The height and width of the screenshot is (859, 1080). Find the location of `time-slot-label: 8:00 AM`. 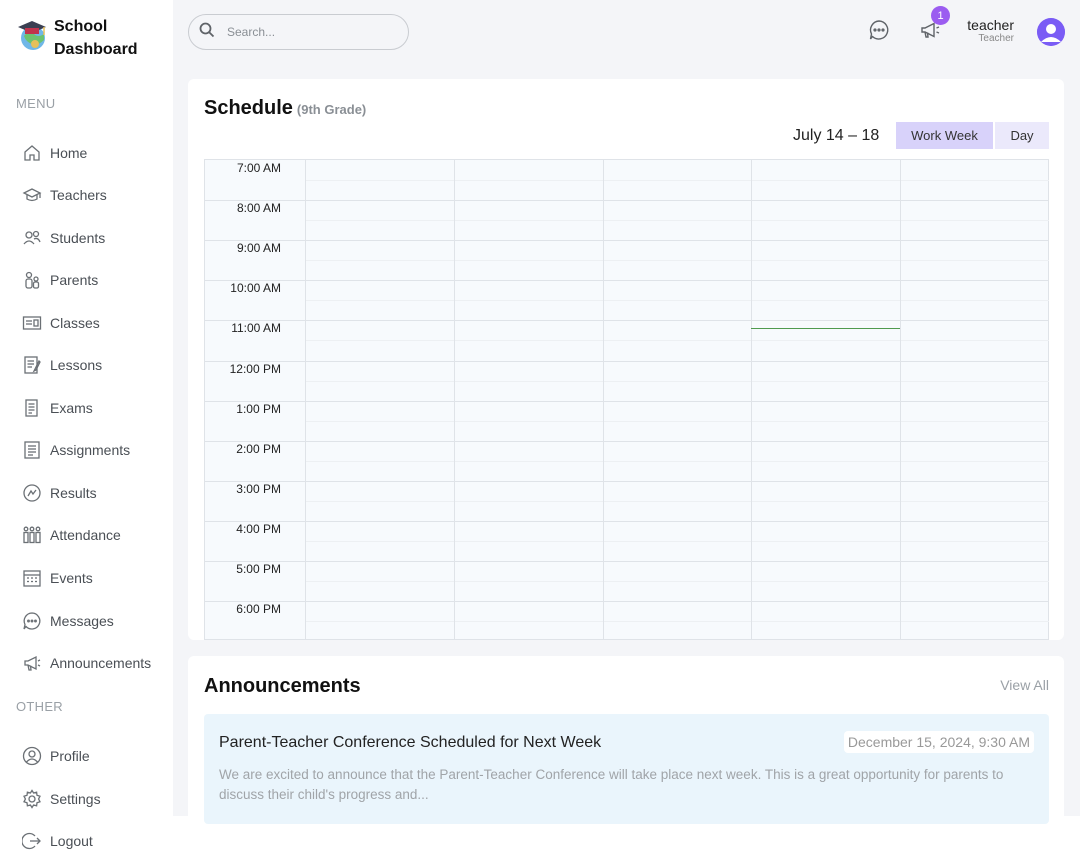

time-slot-label: 8:00 AM is located at coordinates (258, 208).